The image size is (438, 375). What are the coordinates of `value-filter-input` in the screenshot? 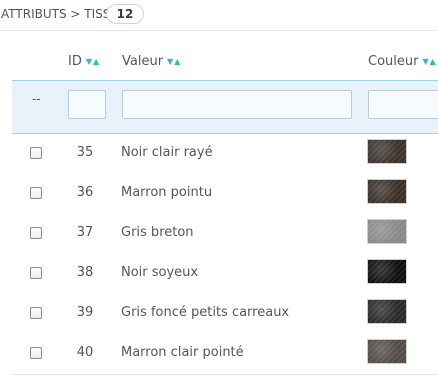 It's located at (237, 104).